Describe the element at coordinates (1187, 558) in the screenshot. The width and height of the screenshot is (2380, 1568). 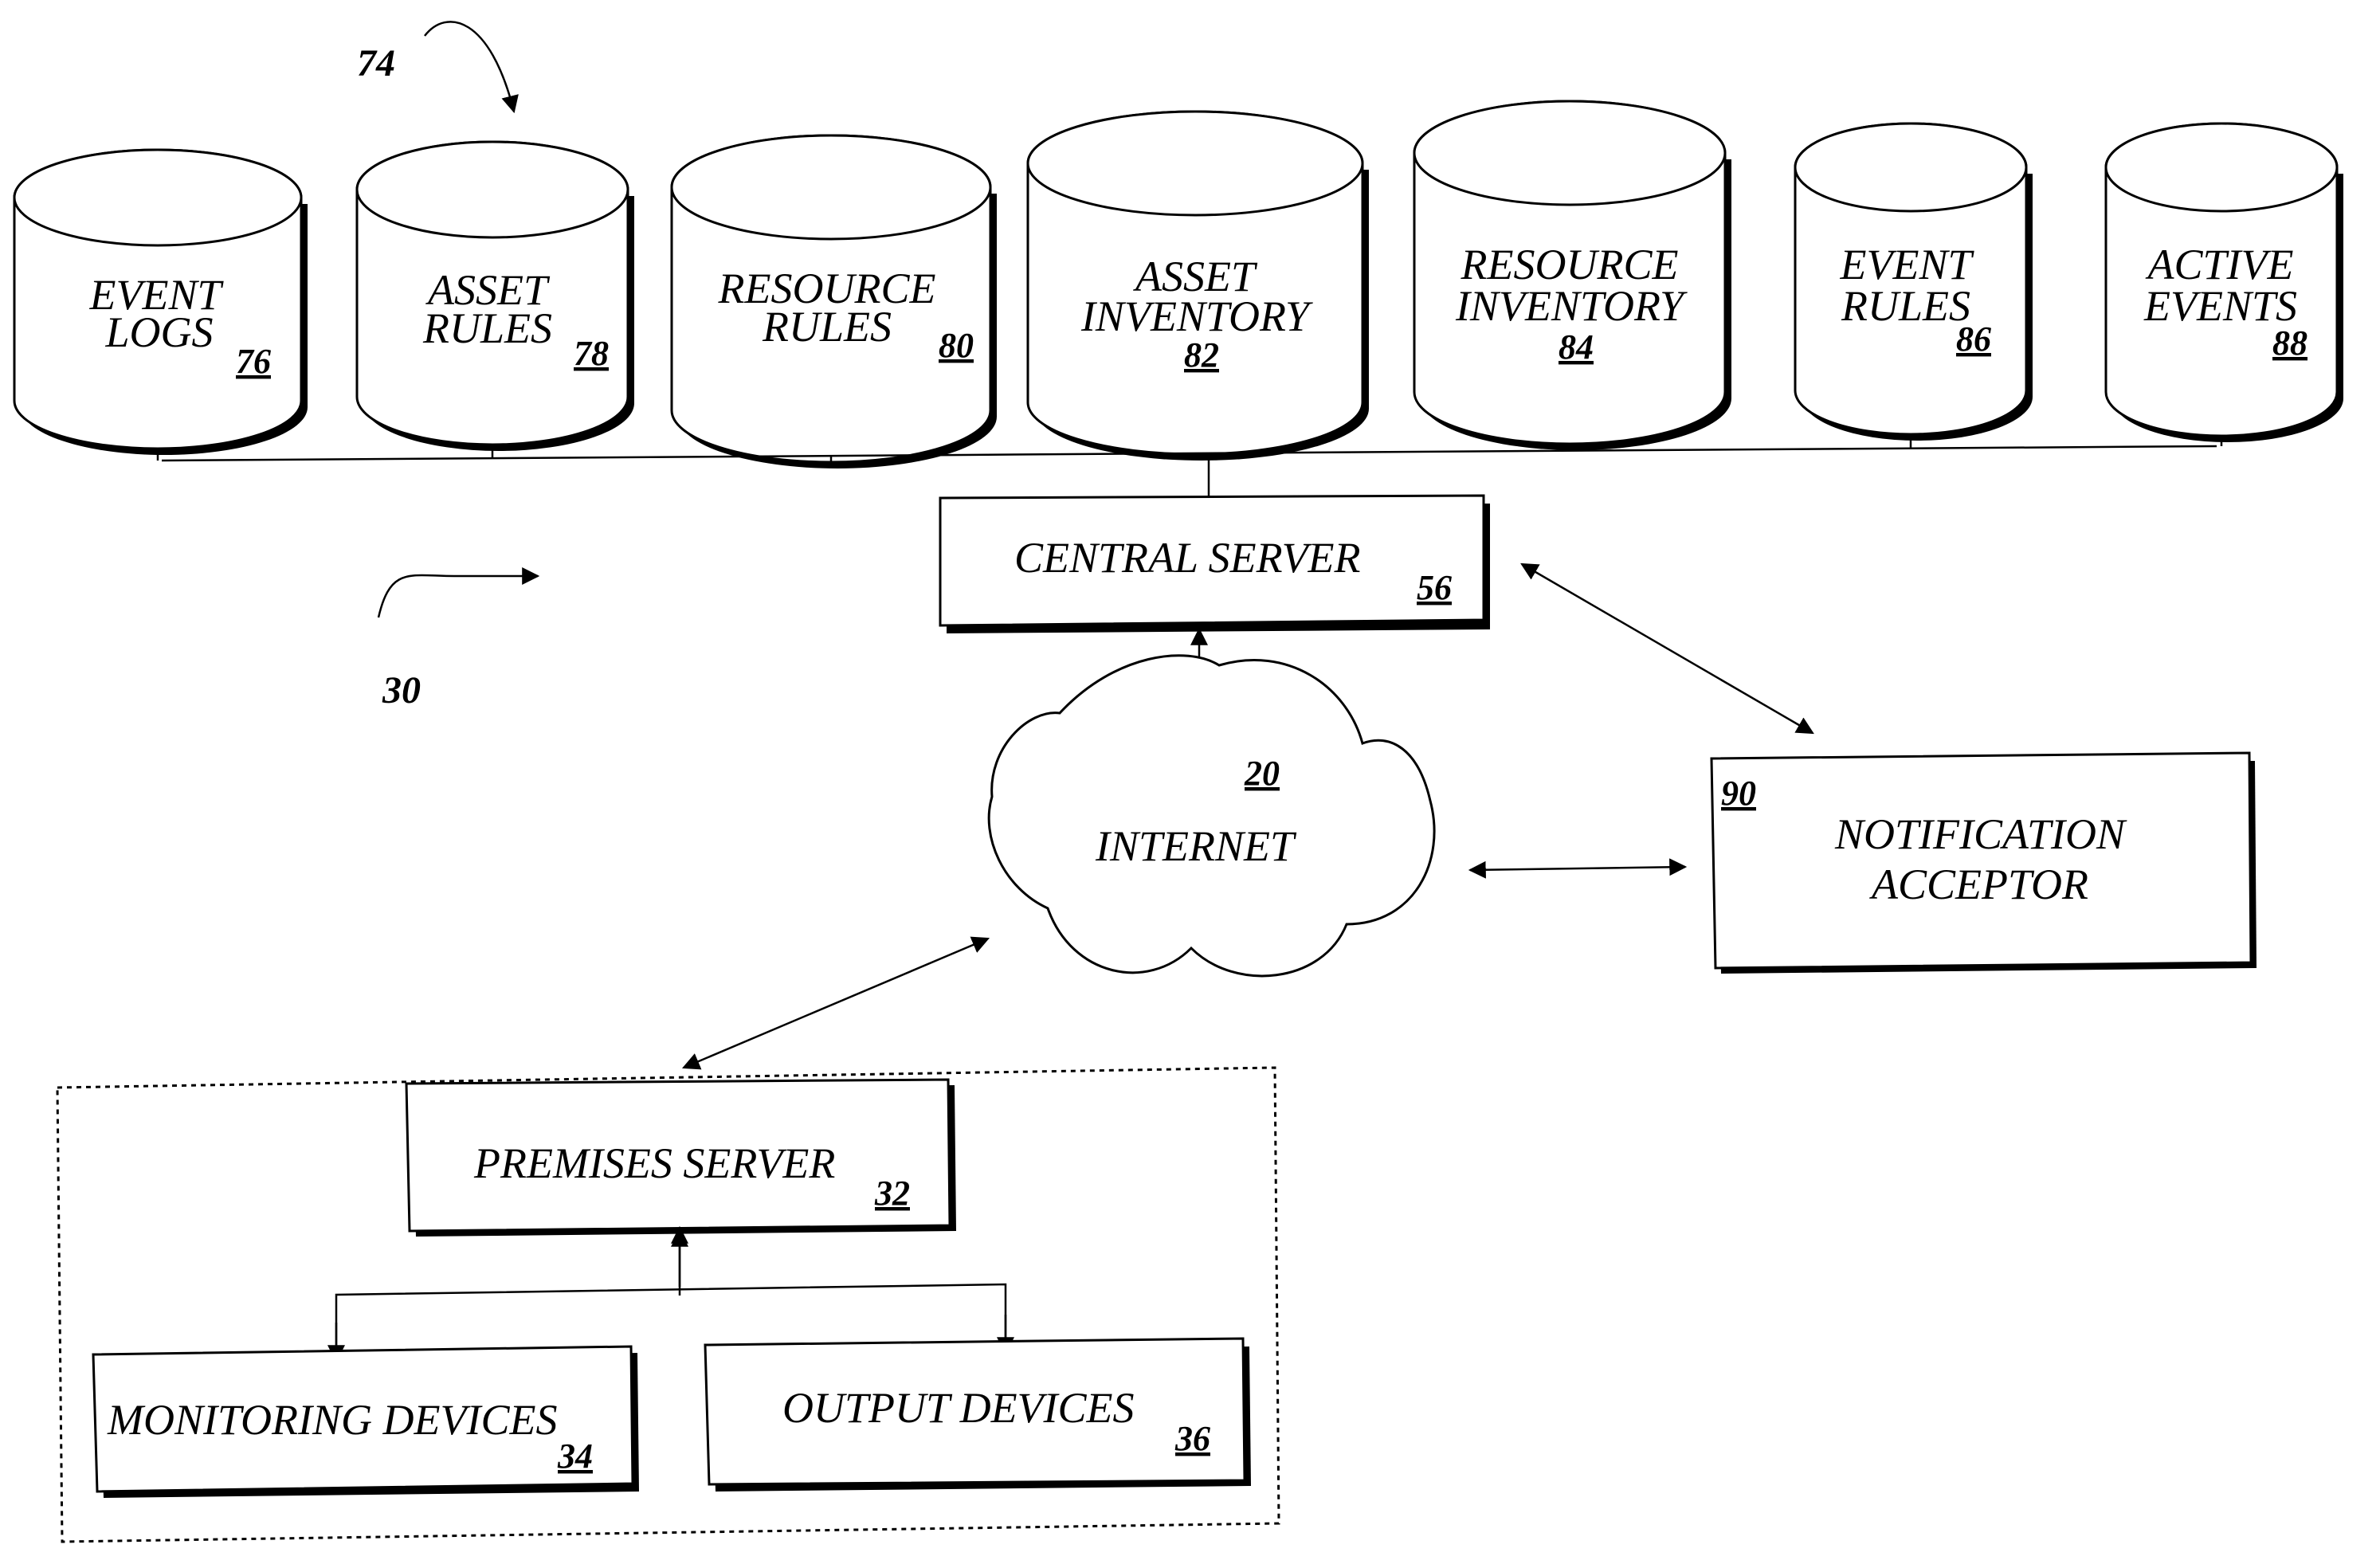
I see `central-server-label: CENTRAL SERVER` at that location.